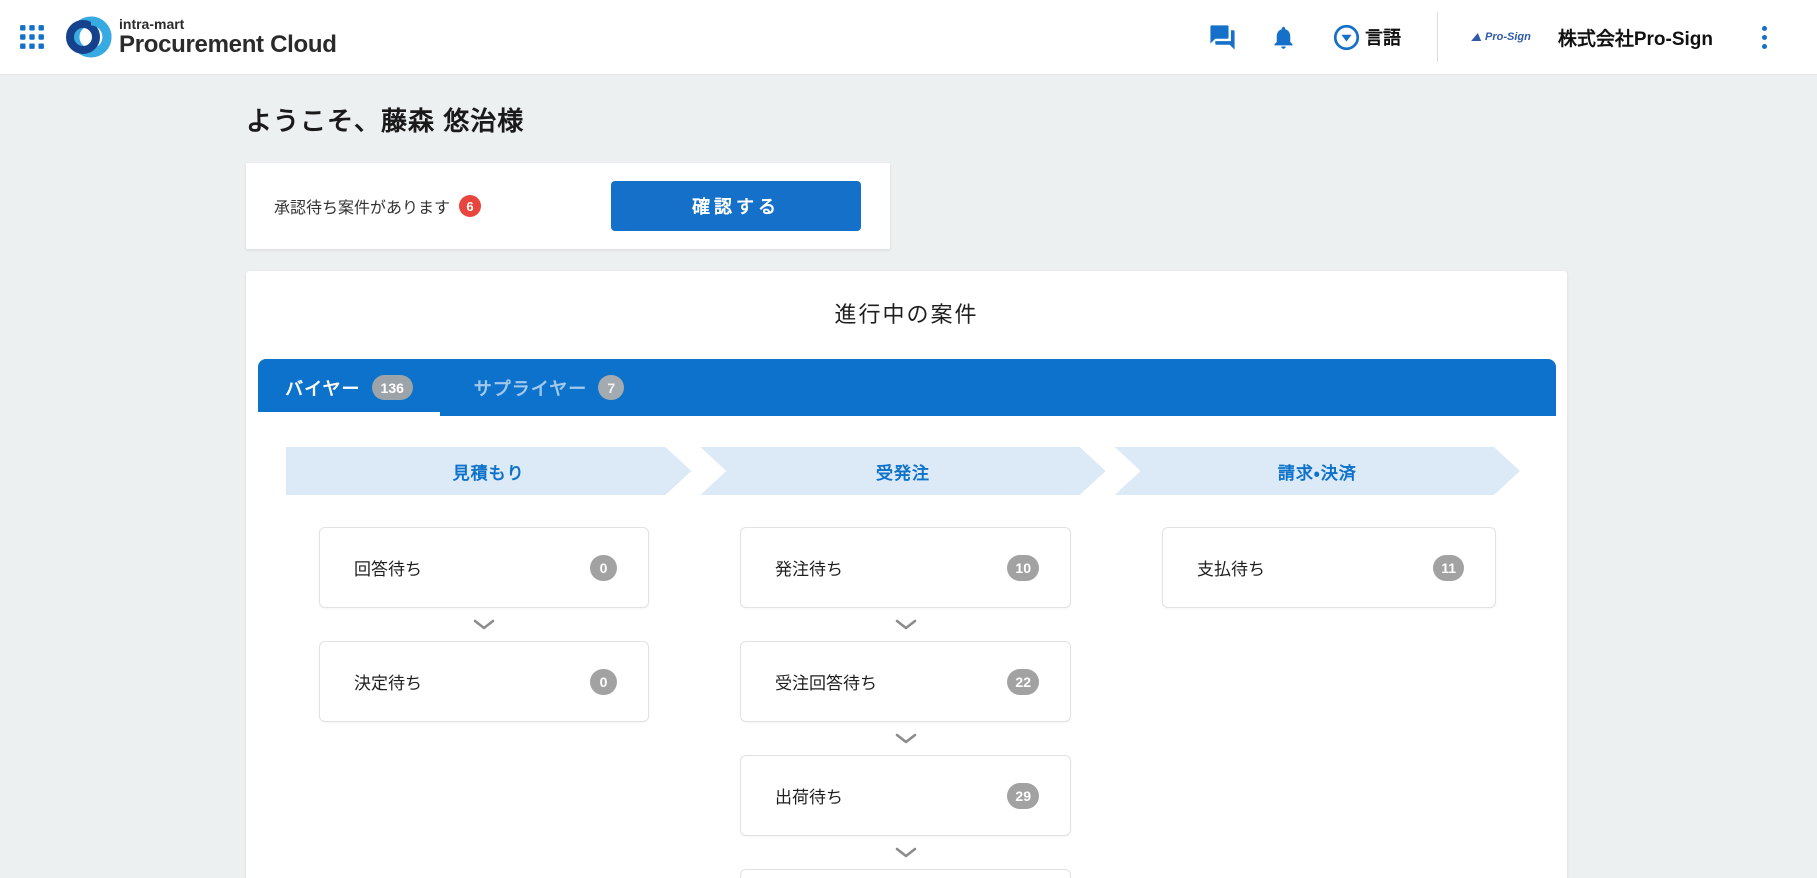  I want to click on status-card-label: 発注待ち, so click(809, 569).